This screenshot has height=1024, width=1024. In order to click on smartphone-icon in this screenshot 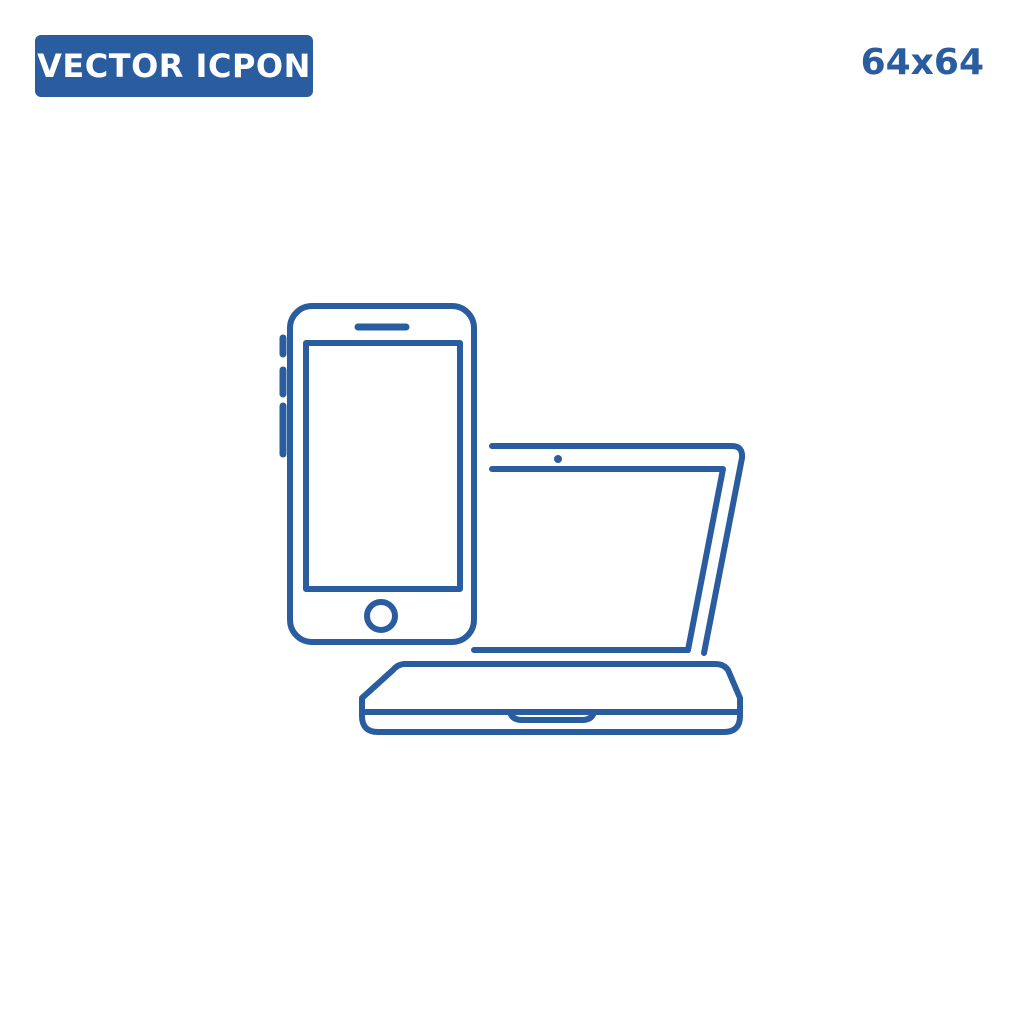, I will do `click(378, 474)`.